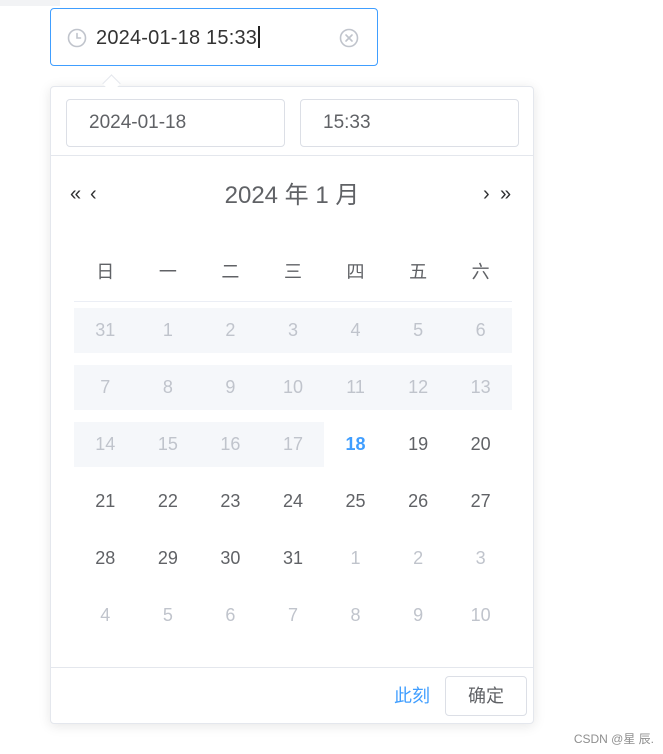 The height and width of the screenshot is (754, 663). I want to click on calendar-week-row: 14 15 16 17 18 19 20, so click(293, 444).